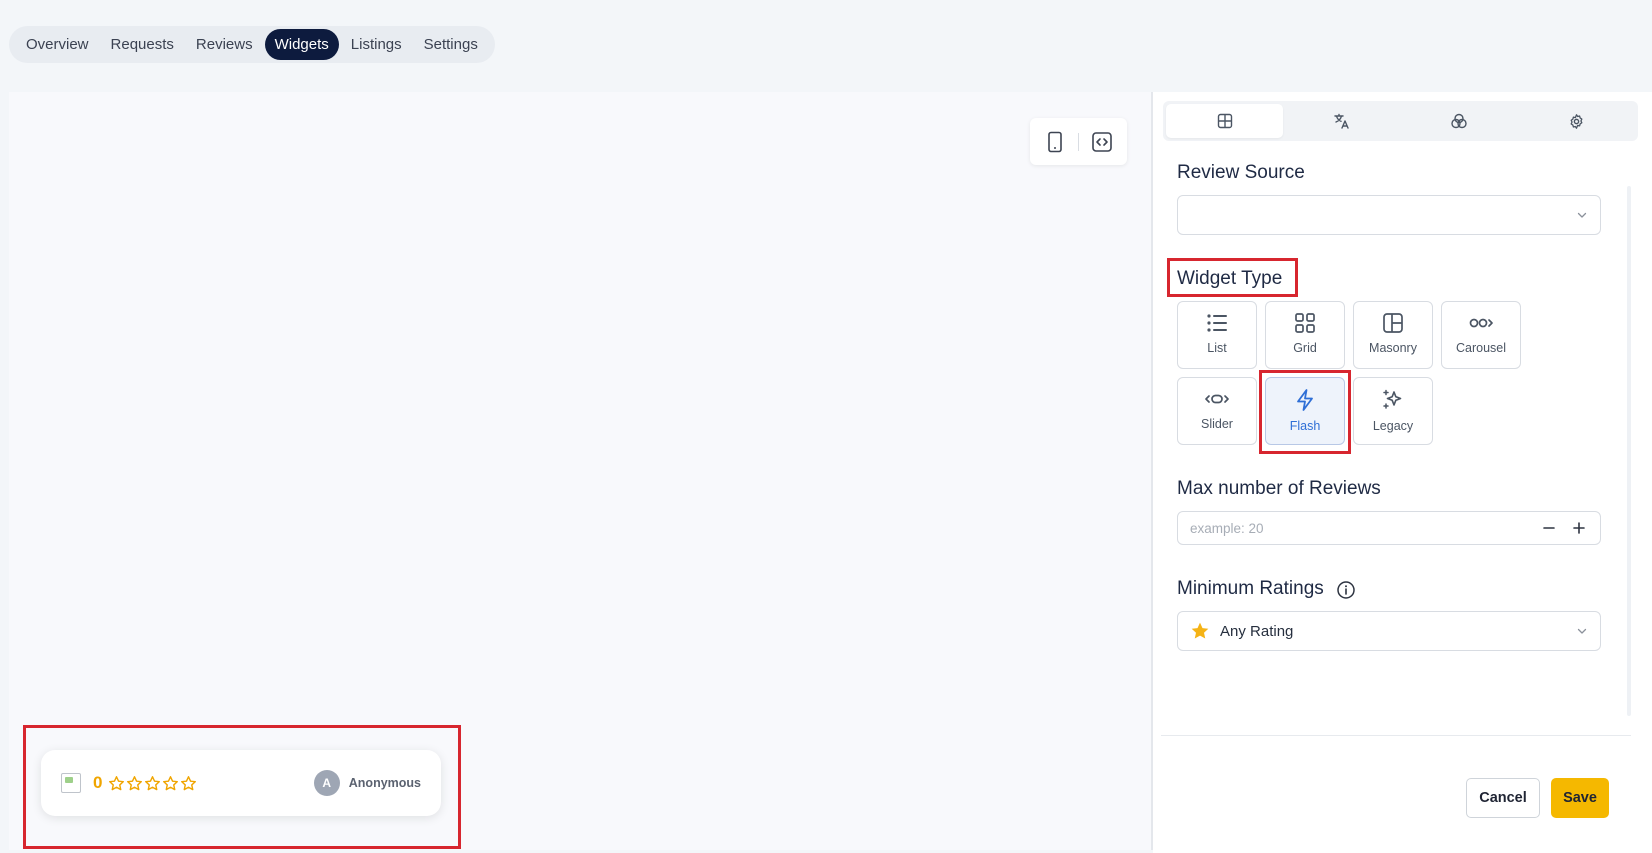  What do you see at coordinates (1200, 630) in the screenshot?
I see `star-filled-icon` at bounding box center [1200, 630].